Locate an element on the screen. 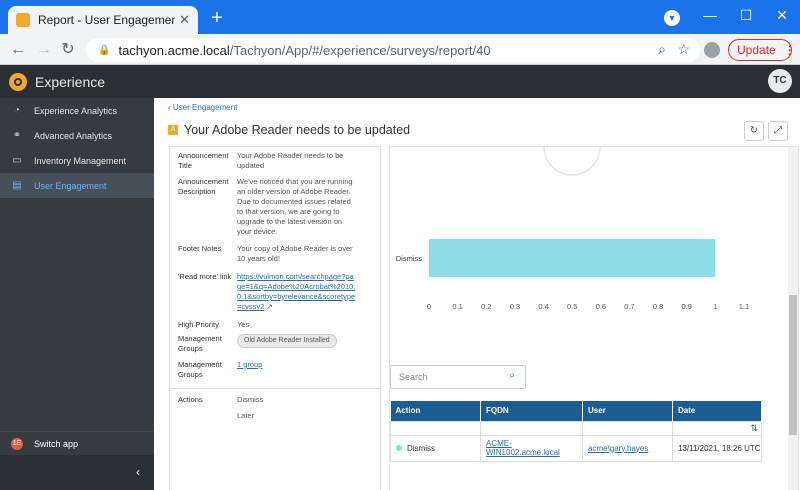 The width and height of the screenshot is (800, 490). monitor-icon: ▭ is located at coordinates (17, 160).